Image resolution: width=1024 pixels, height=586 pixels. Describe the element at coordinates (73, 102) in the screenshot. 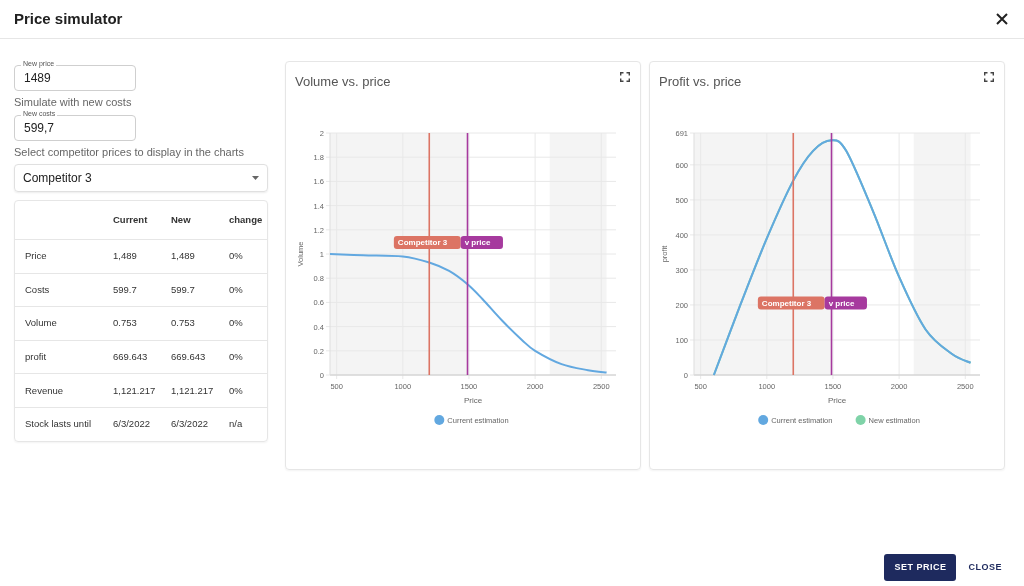

I see `hint-text: Simulate with new costs` at that location.